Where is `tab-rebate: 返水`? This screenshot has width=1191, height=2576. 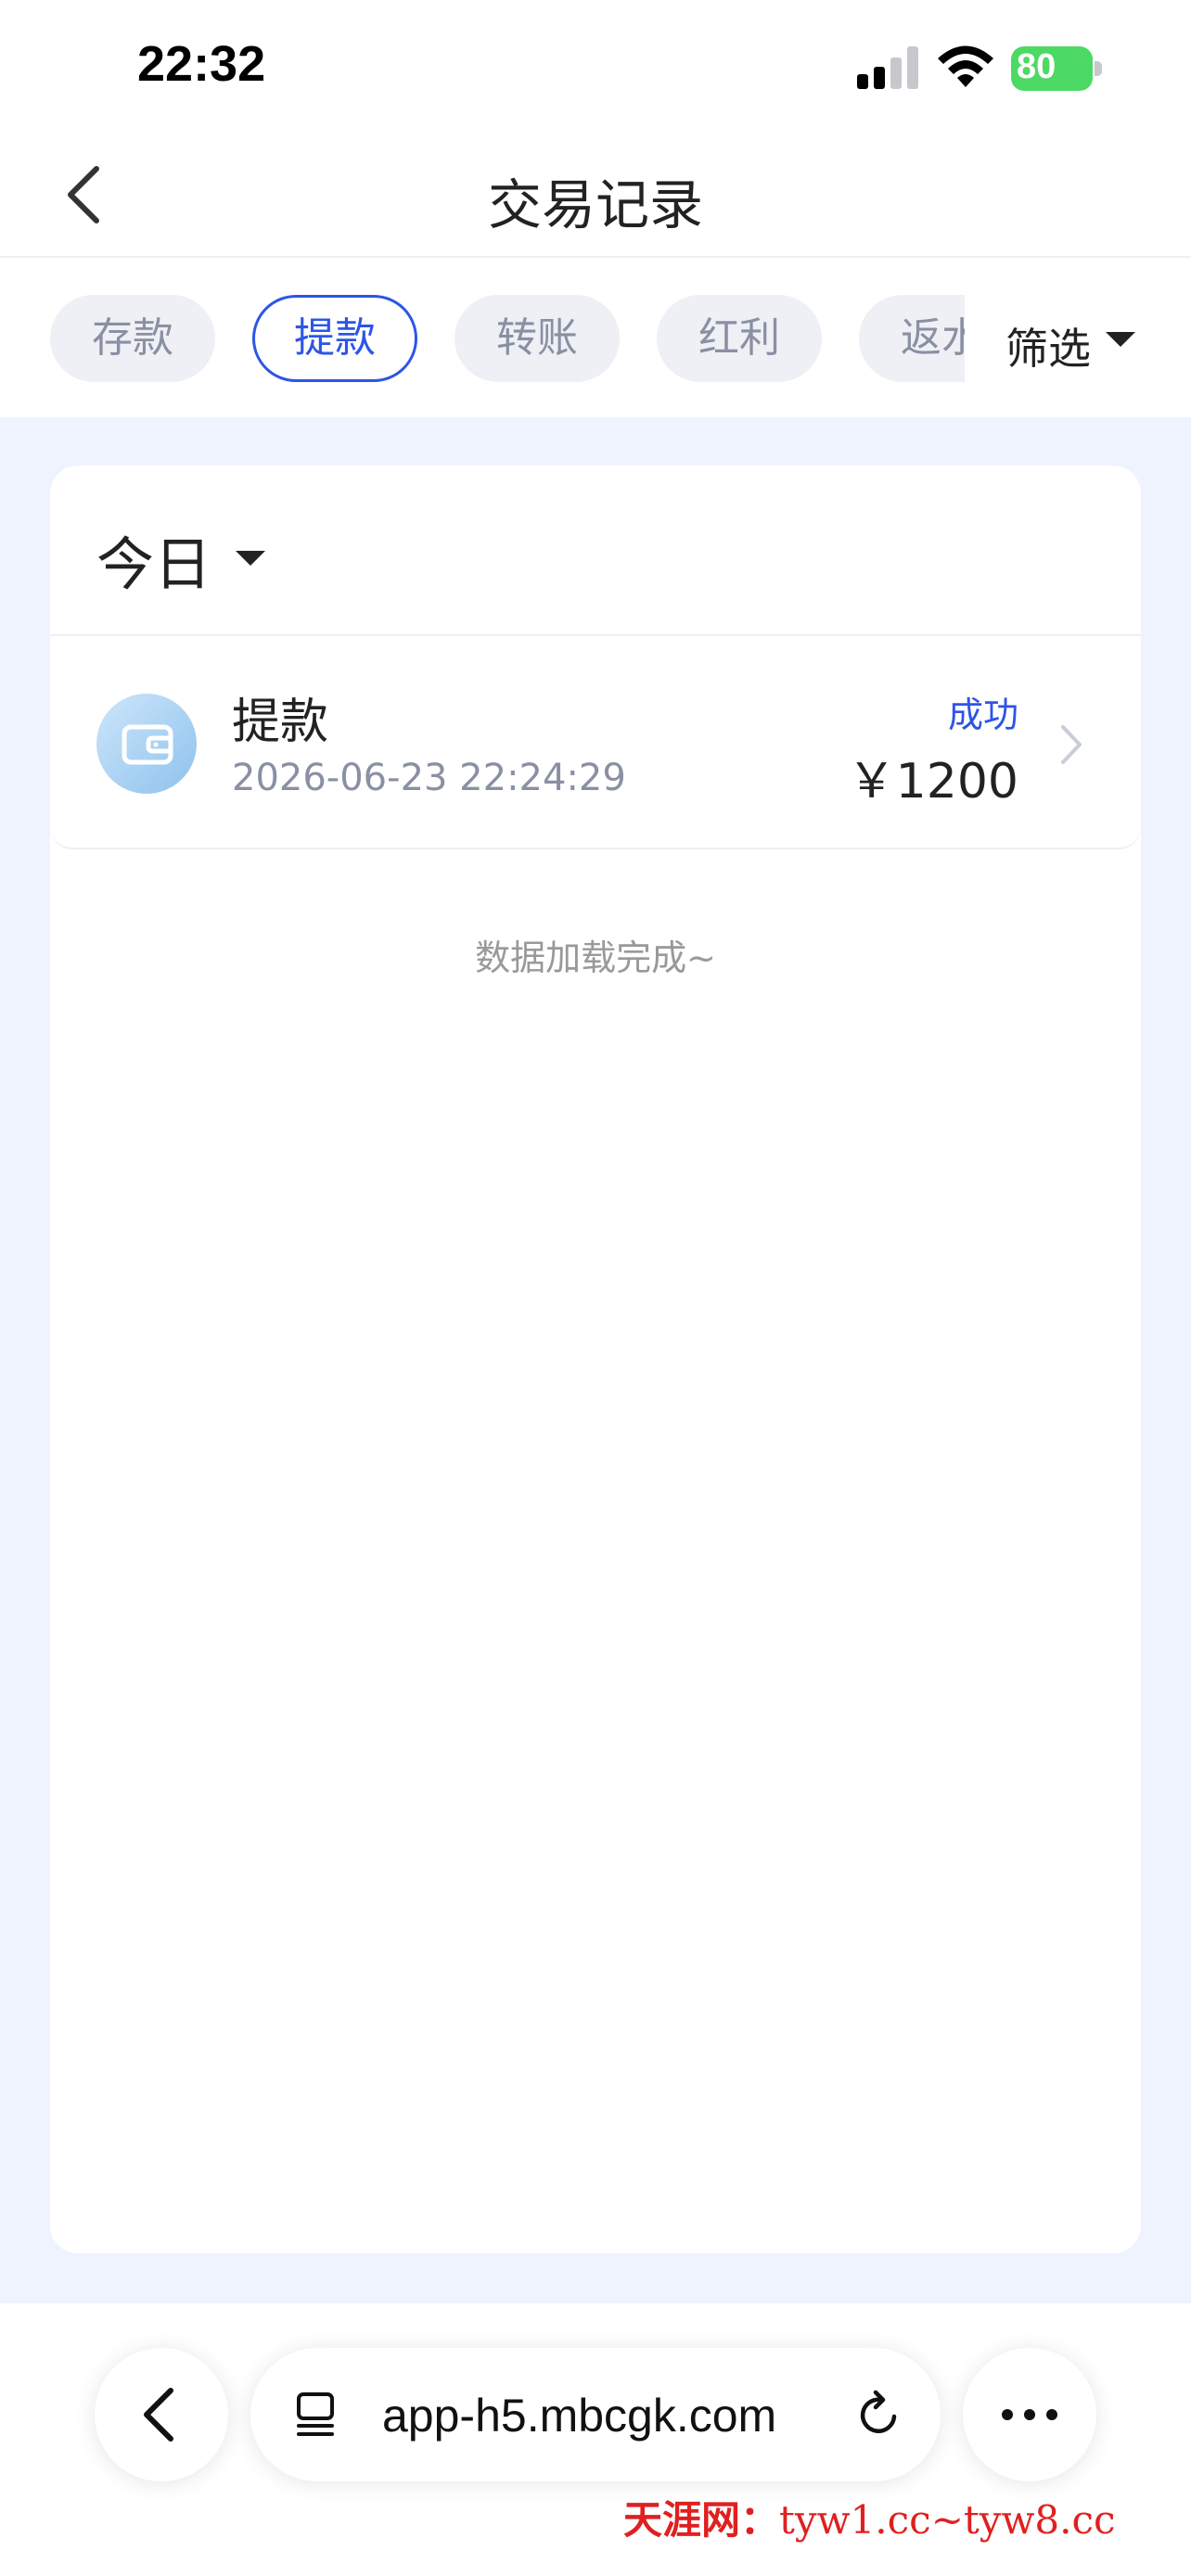
tab-rebate: 返水 is located at coordinates (912, 338).